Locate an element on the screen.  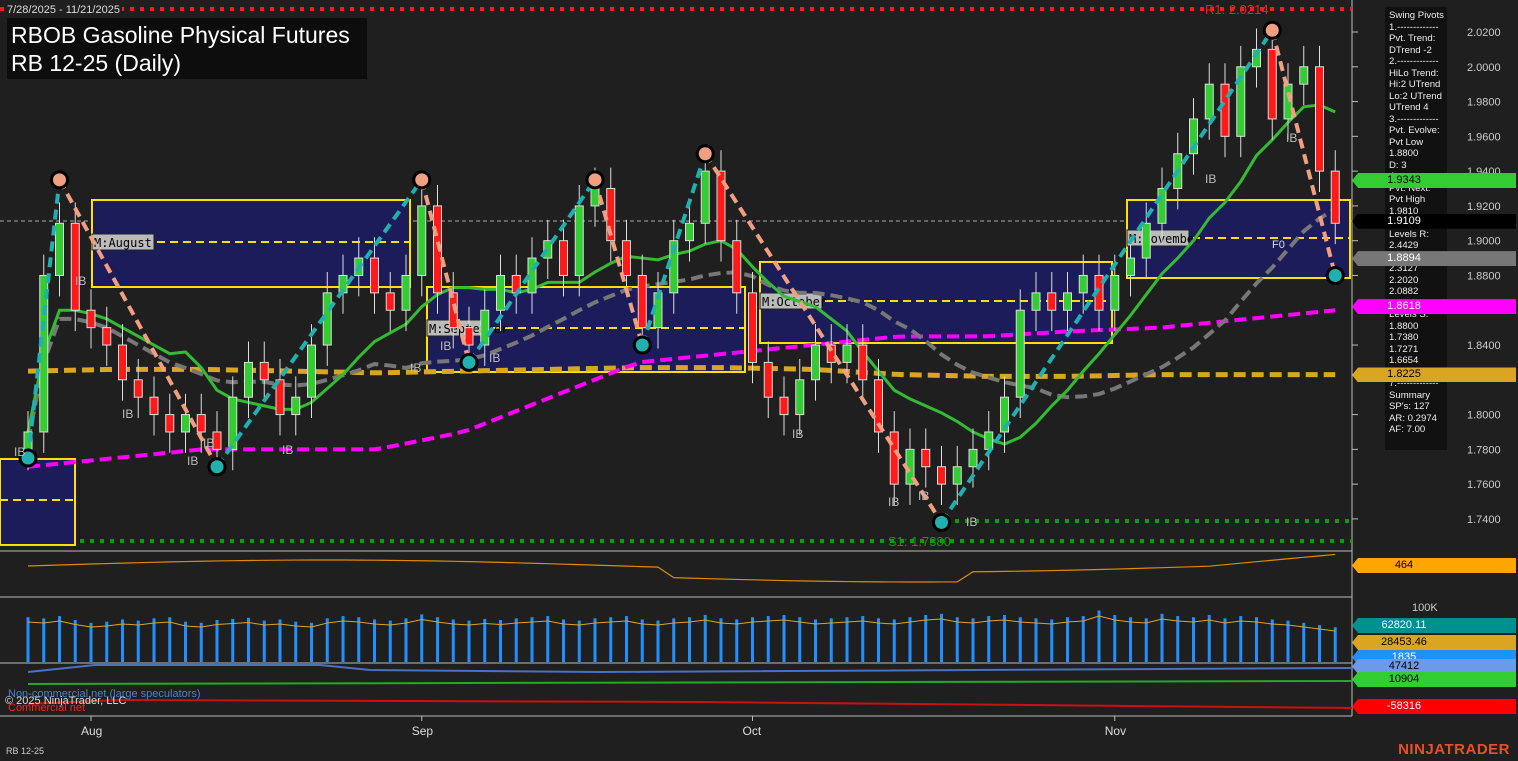
price-tag-label: 1.8618 is located at coordinates (1404, 306).